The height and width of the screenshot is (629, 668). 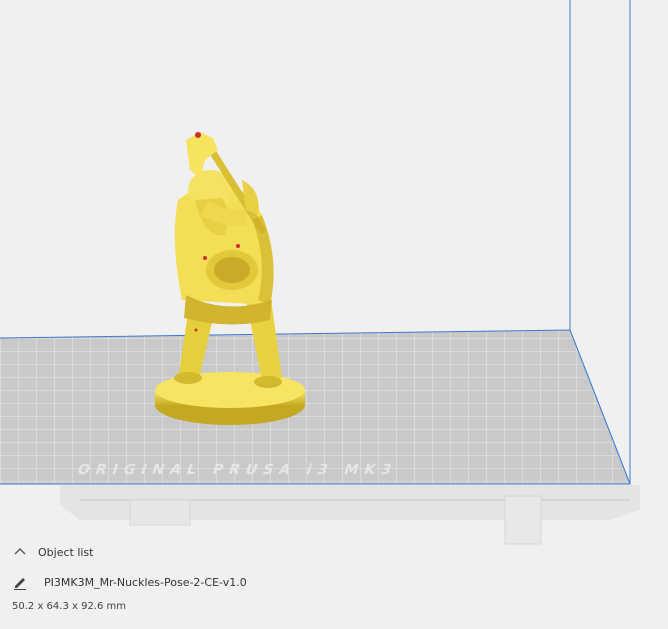 I want to click on object-name: PI3MK3M_Mr-Nuckles-Pose-2-CE-v1.0, so click(x=145, y=582).